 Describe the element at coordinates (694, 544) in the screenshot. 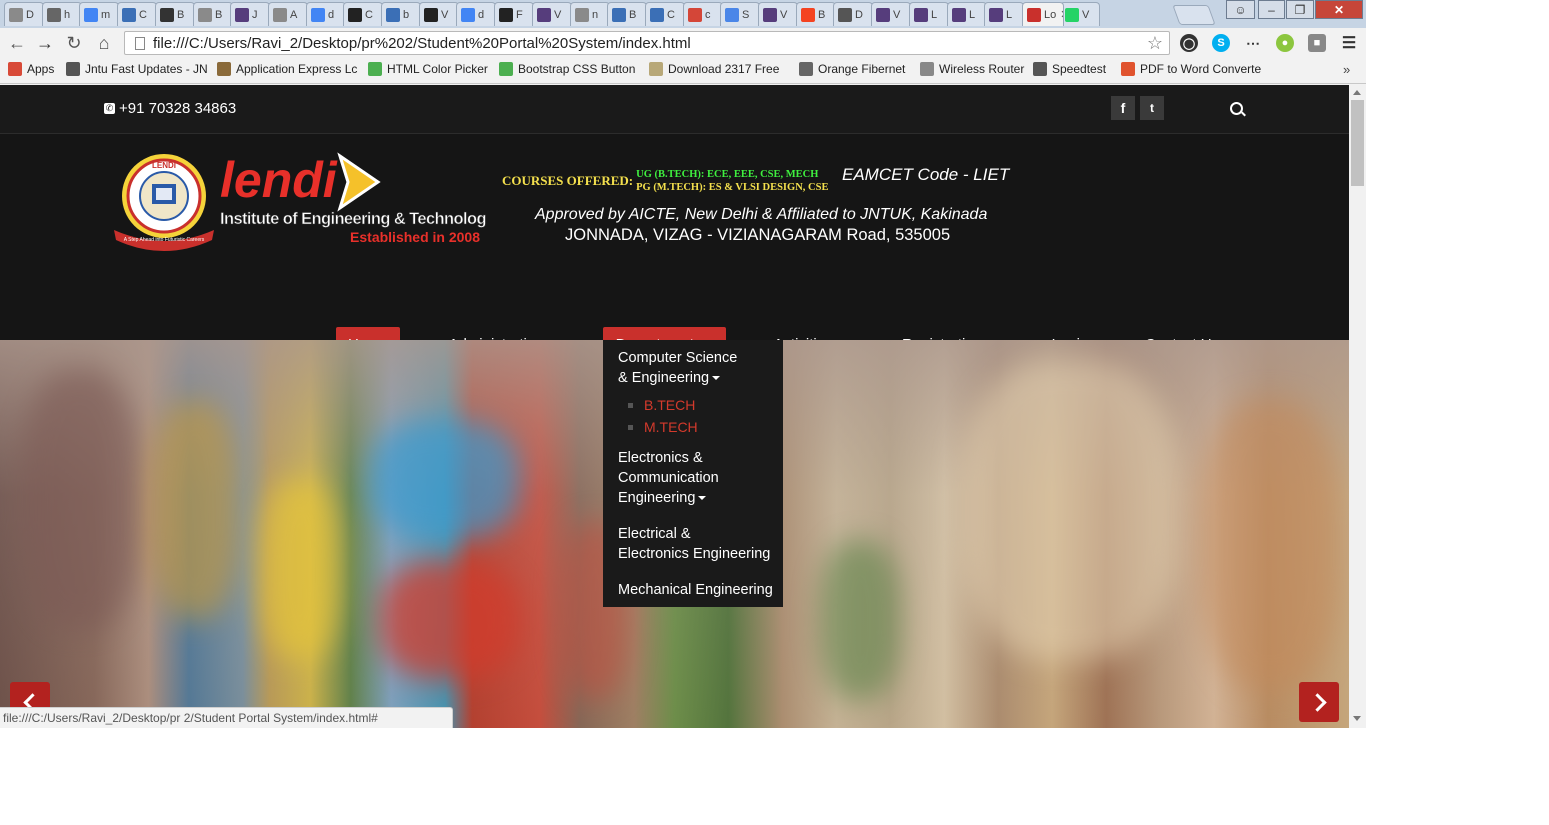

I see `dept-eee: Electrical & Electronics Engineering` at that location.